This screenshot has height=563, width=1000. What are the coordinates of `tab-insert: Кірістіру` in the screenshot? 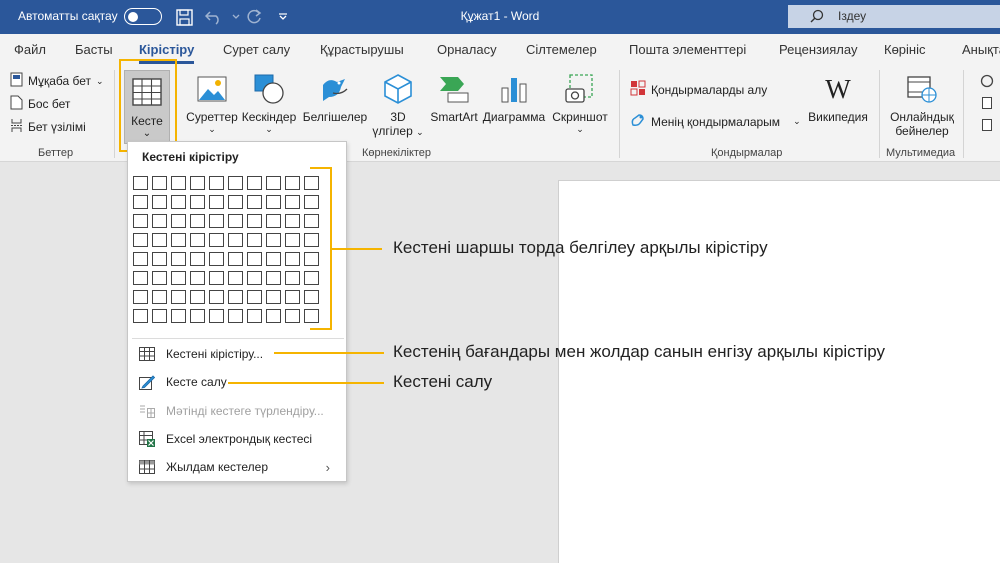 It's located at (167, 53).